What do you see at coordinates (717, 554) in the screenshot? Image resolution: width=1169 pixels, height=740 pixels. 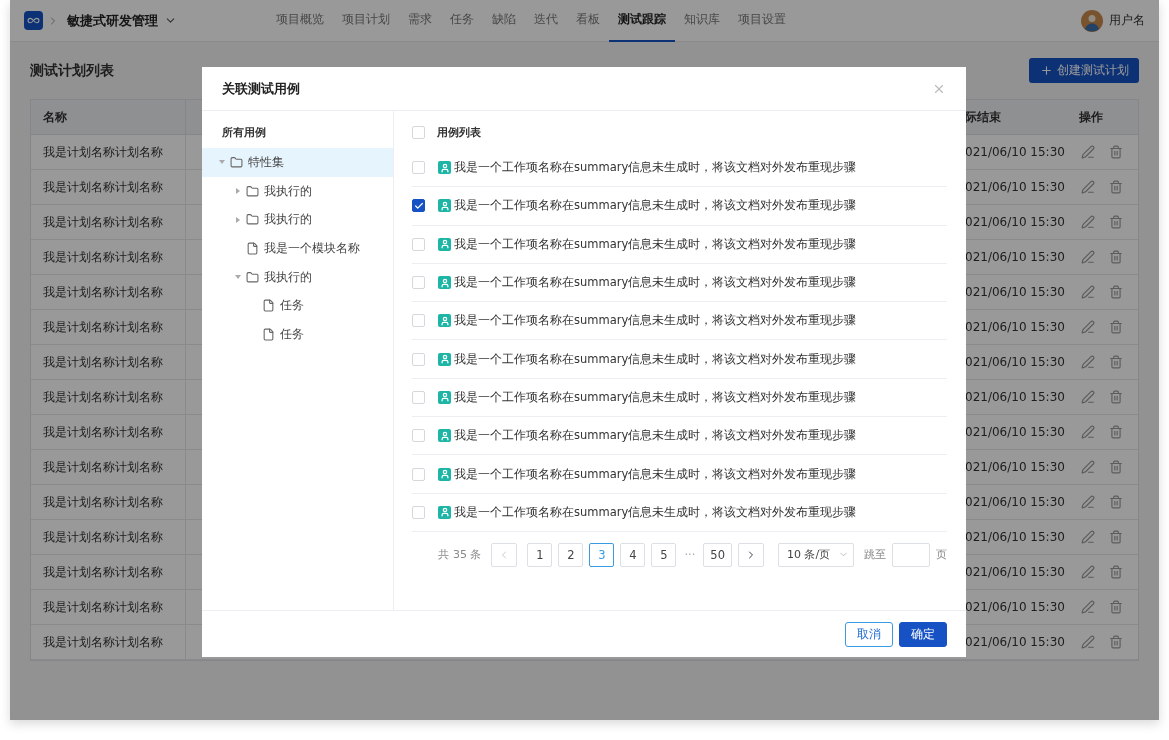 I see `page-button: 50` at bounding box center [717, 554].